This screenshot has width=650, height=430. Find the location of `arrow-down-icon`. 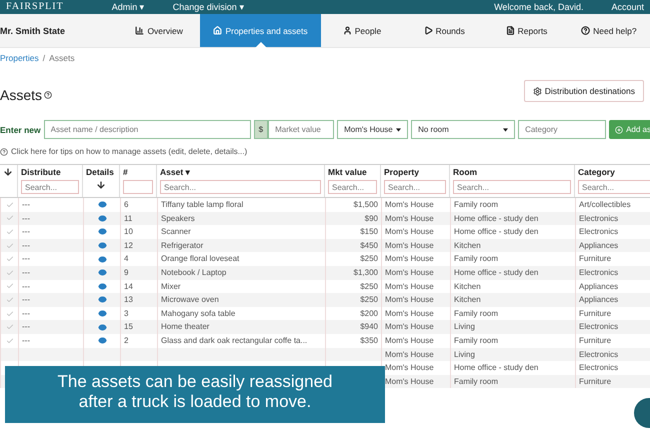

arrow-down-icon is located at coordinates (101, 185).